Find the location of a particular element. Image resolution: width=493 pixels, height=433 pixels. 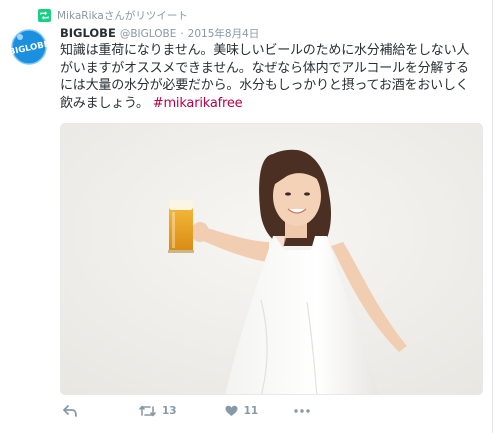

retweet-button: 13 is located at coordinates (158, 411).